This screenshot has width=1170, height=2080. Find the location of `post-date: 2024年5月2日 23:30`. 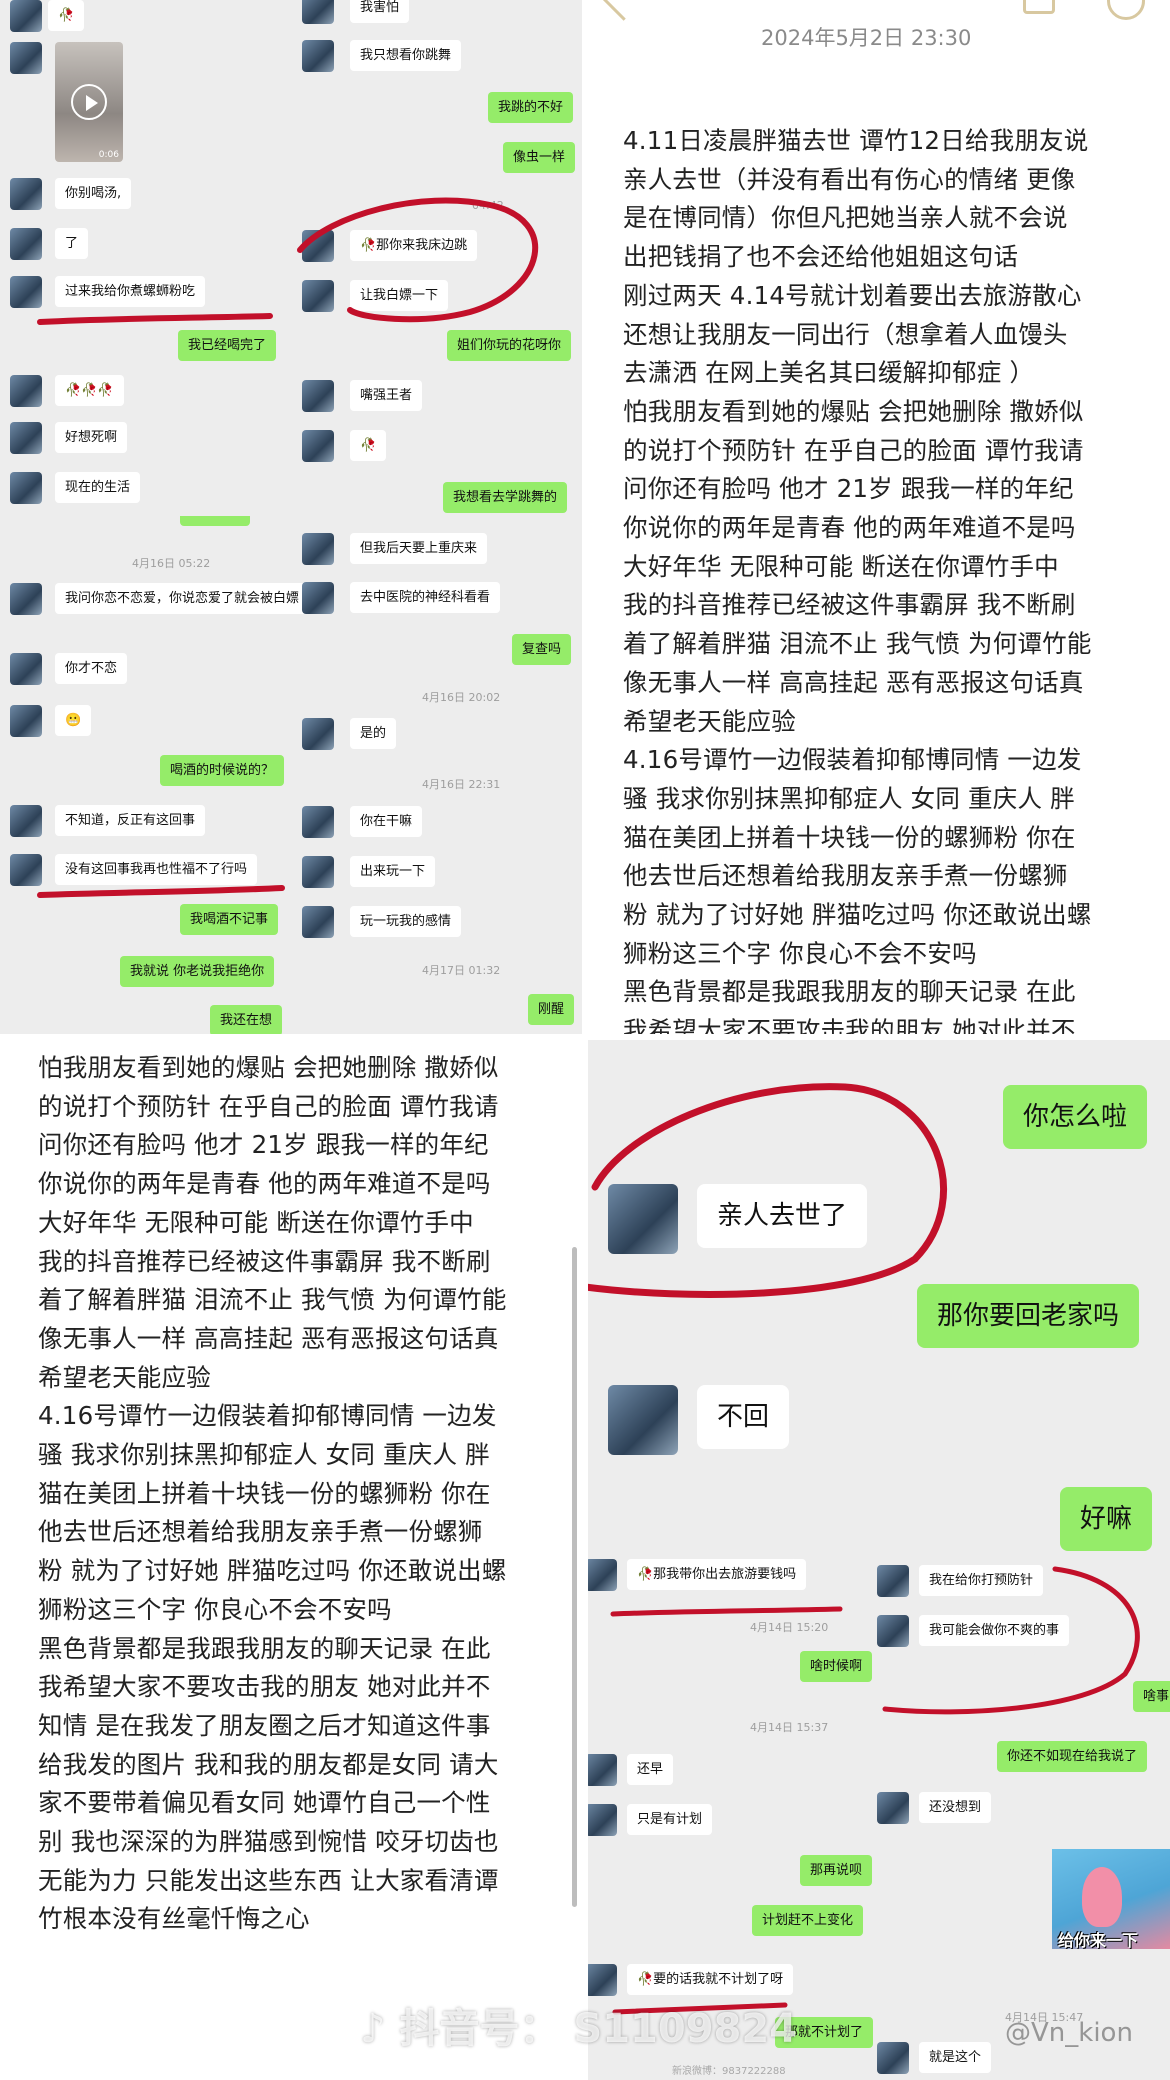

post-date: 2024年5月2日 23:30 is located at coordinates (866, 38).